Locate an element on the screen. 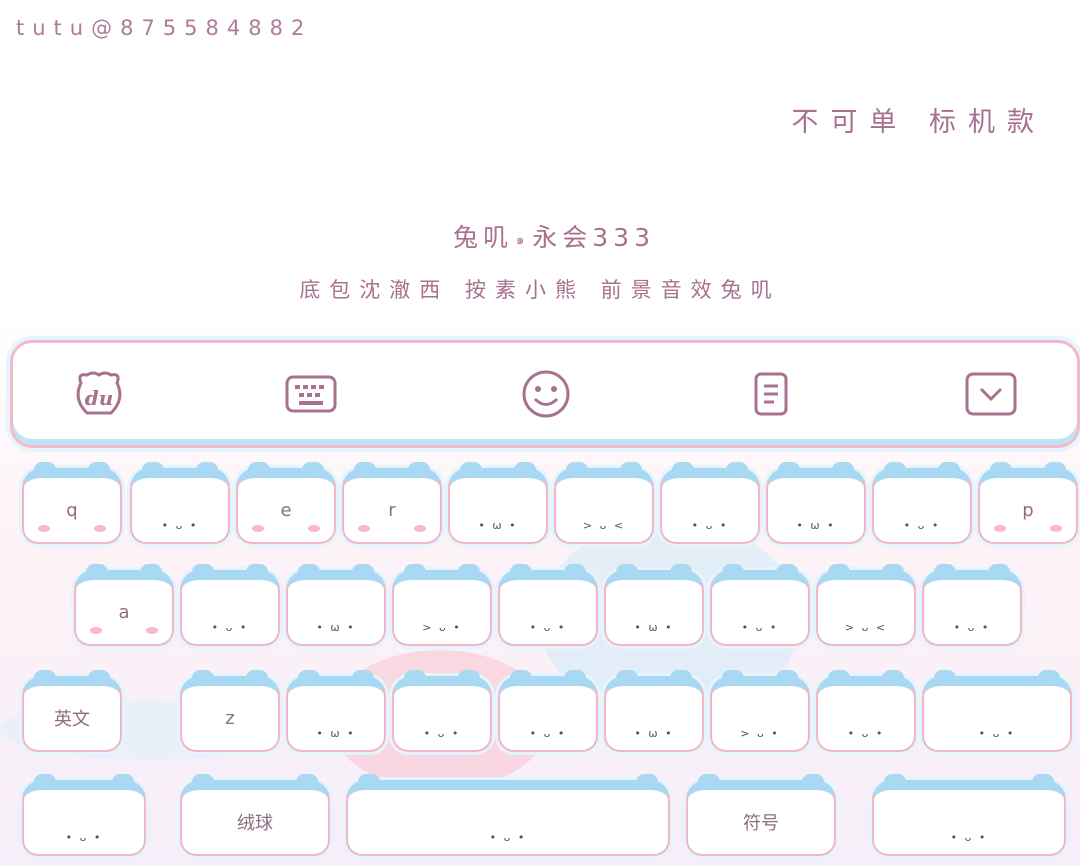  key-e: e is located at coordinates (286, 503).